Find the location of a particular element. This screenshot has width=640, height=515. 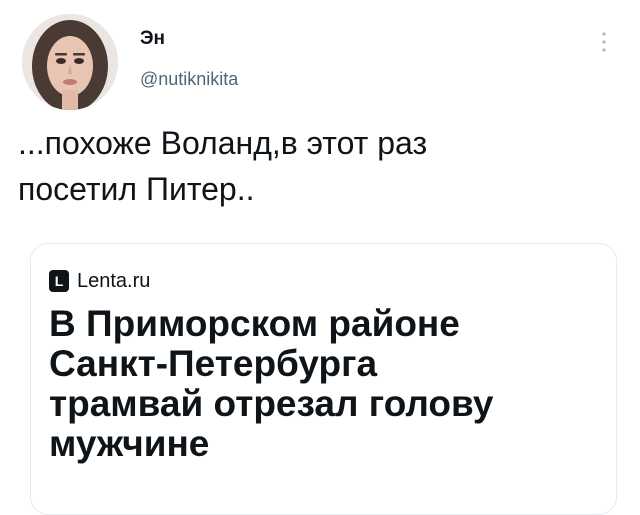

avatar is located at coordinates (70, 62).